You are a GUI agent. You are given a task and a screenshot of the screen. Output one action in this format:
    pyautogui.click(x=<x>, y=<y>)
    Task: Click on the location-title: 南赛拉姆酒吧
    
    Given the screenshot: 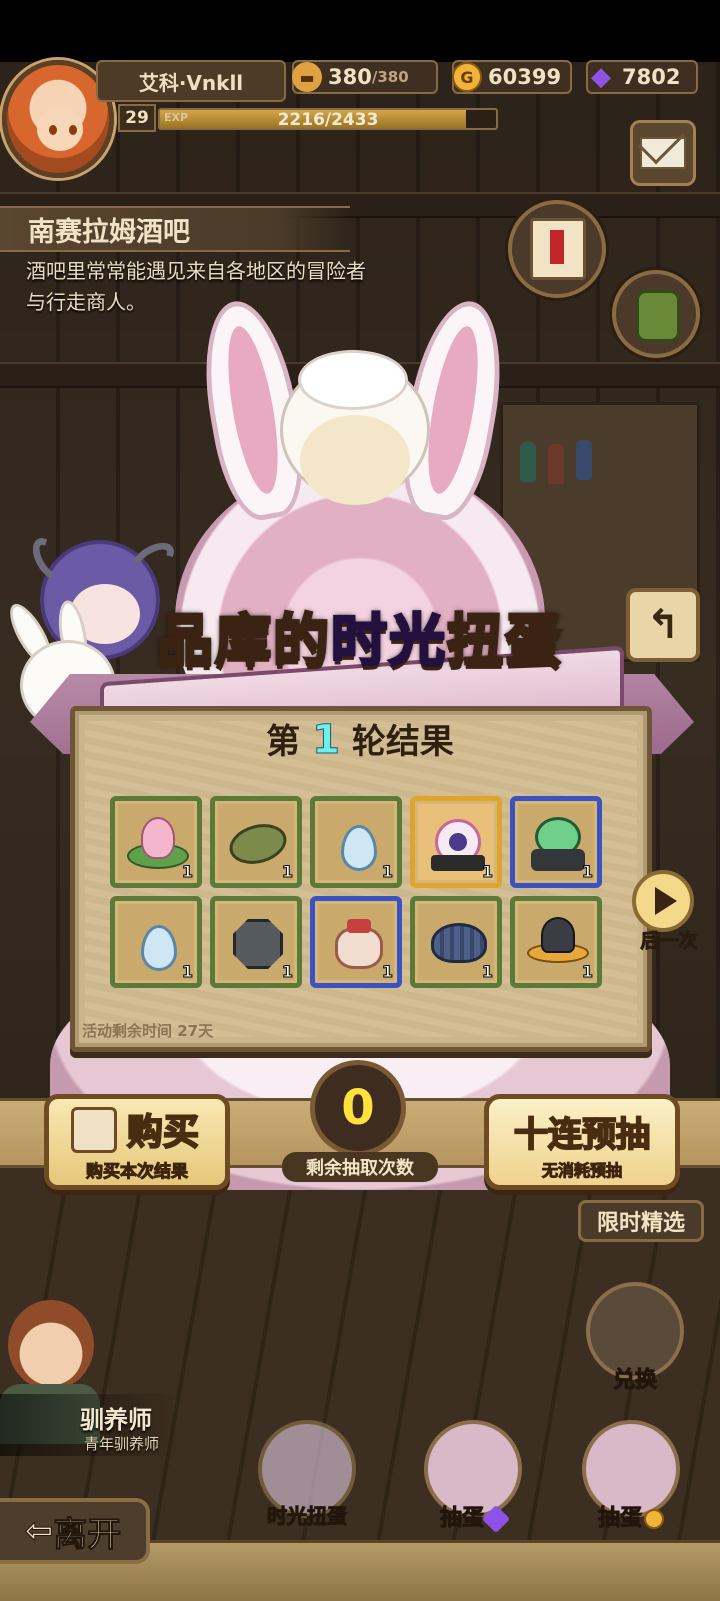 What is the action you would take?
    pyautogui.click(x=175, y=229)
    